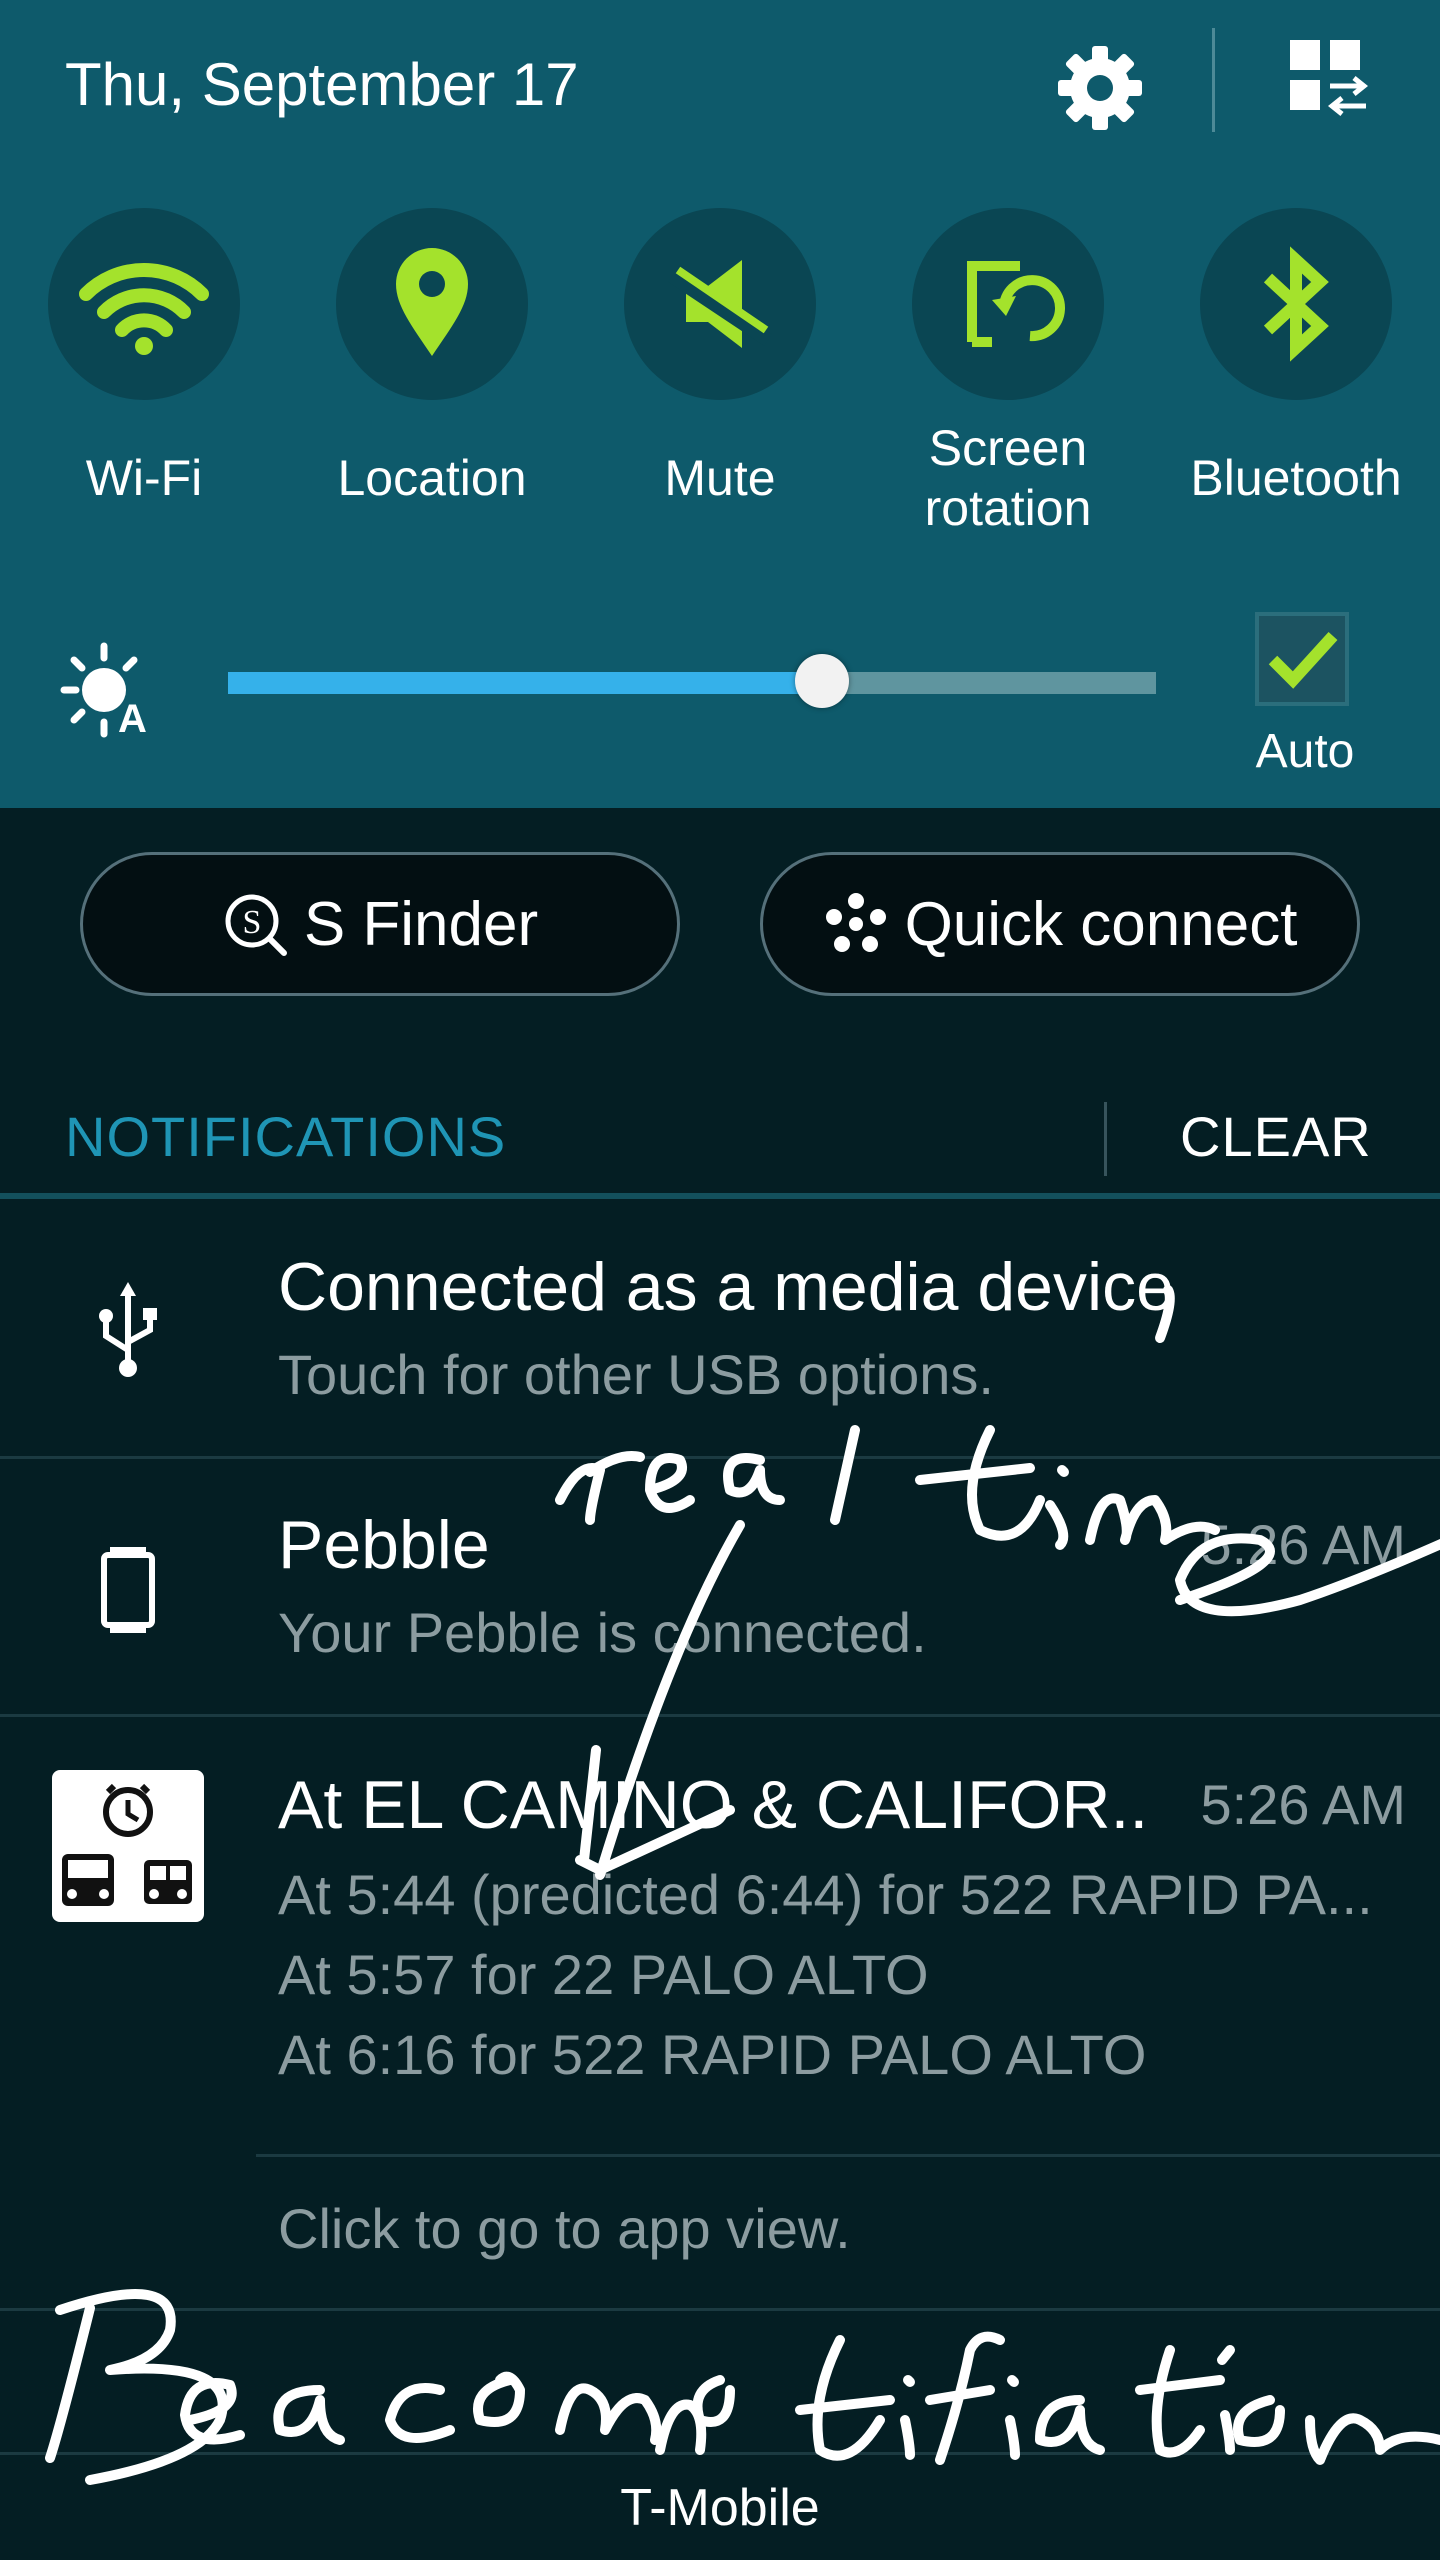 The height and width of the screenshot is (2560, 1440). I want to click on s-finder-icon: S, so click(256, 925).